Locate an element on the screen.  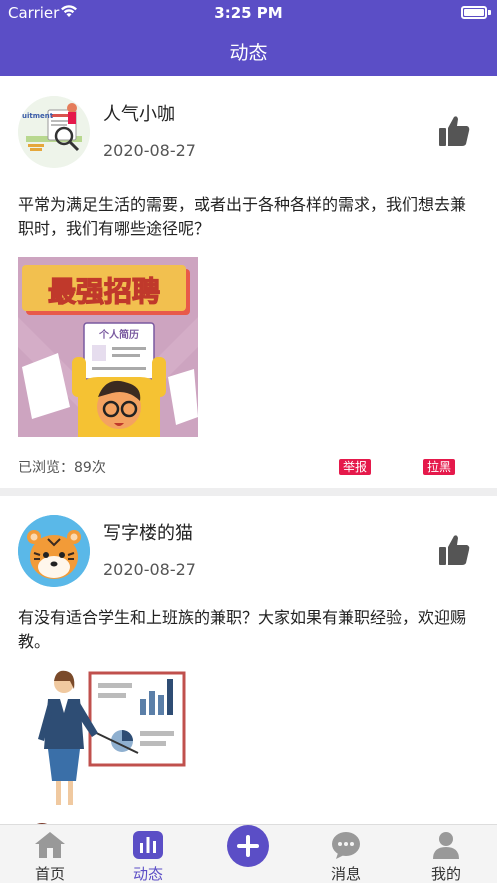
presentation-image is located at coordinates (108, 746).